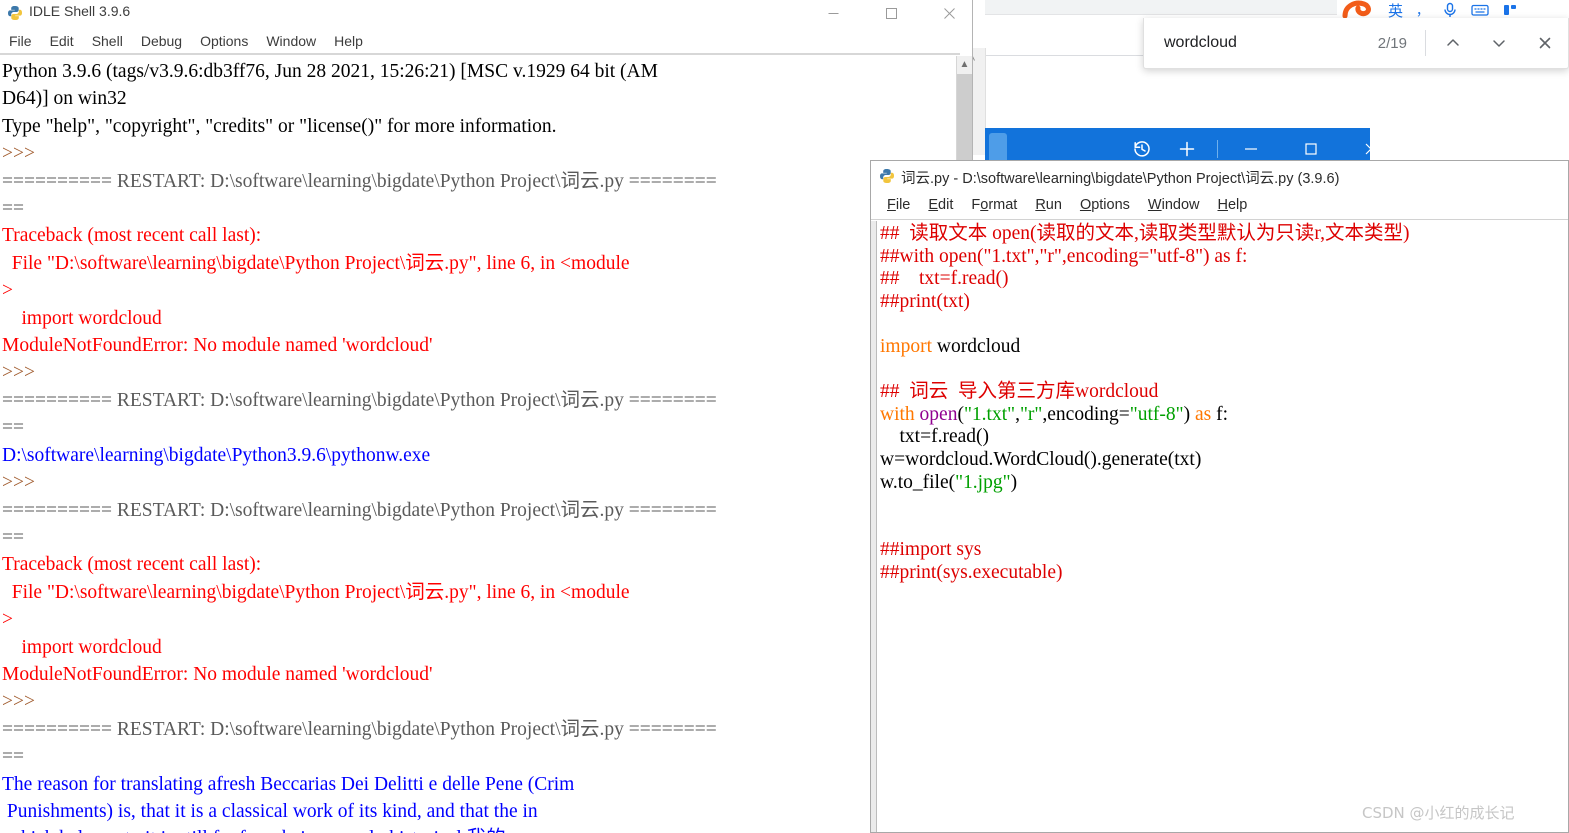 The height and width of the screenshot is (833, 1569). I want to click on find-next-button, so click(1499, 43).